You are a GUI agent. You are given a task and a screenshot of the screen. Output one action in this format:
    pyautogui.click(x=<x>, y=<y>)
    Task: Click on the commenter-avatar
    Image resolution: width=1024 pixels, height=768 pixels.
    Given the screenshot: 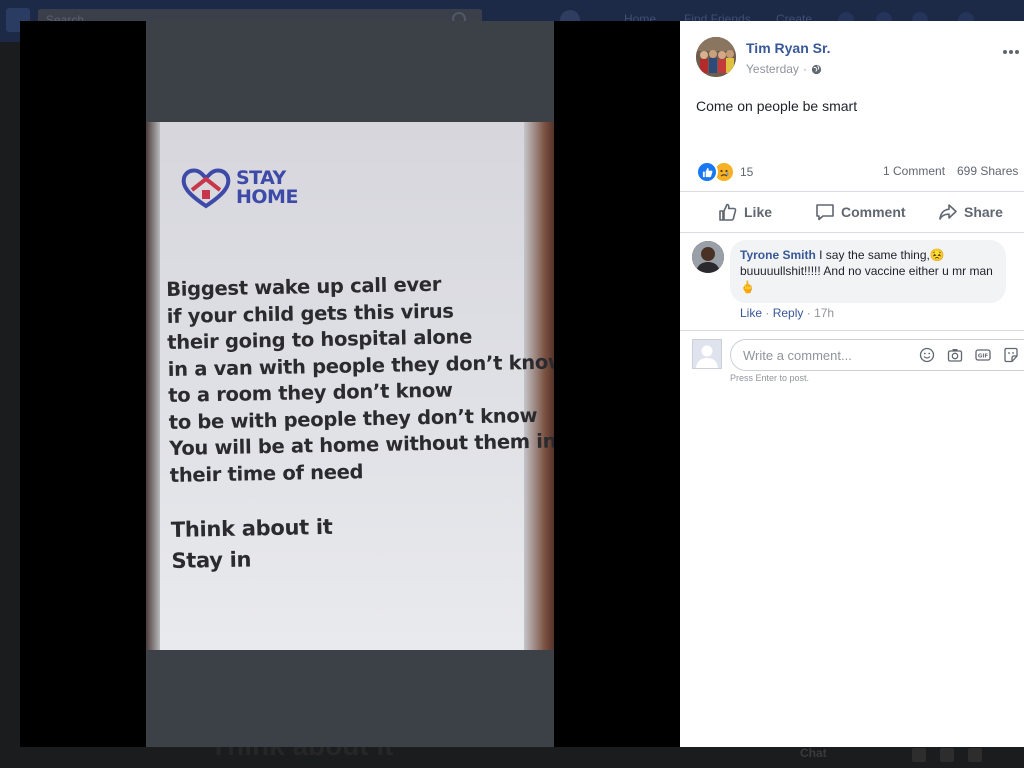 What is the action you would take?
    pyautogui.click(x=708, y=257)
    